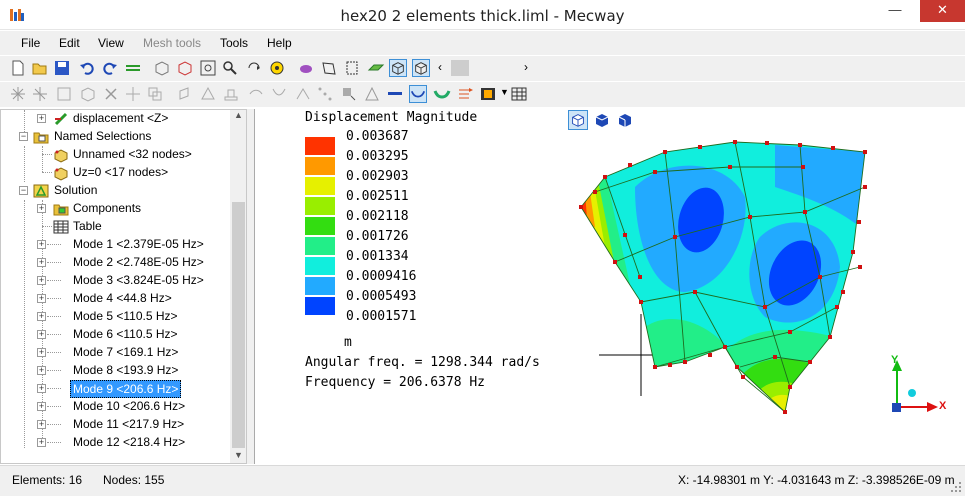  Describe the element at coordinates (69, 43) in the screenshot. I see `menu-edit: Edit` at that location.